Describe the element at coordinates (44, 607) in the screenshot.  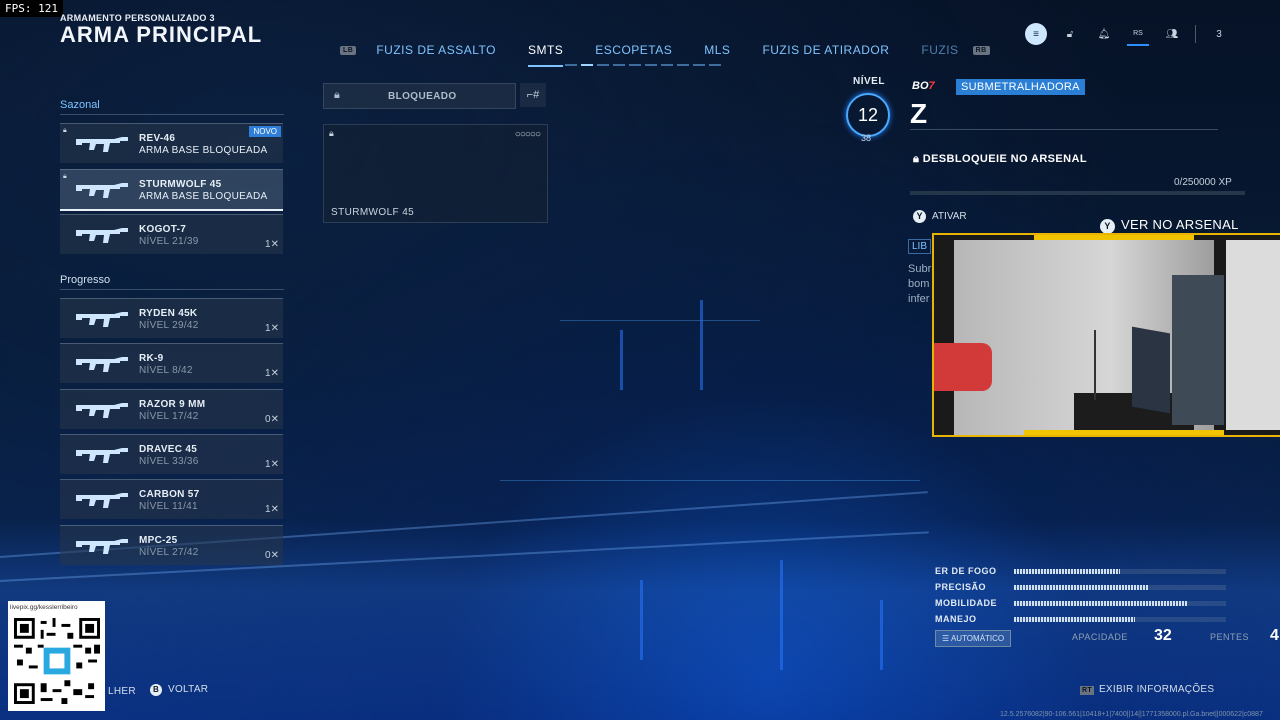
I see `qr-url: livepix.gg/kesslerribeiro` at that location.